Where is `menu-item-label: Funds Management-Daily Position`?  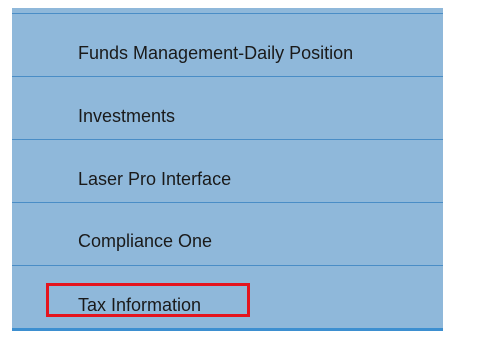
menu-item-label: Funds Management-Daily Position is located at coordinates (216, 53).